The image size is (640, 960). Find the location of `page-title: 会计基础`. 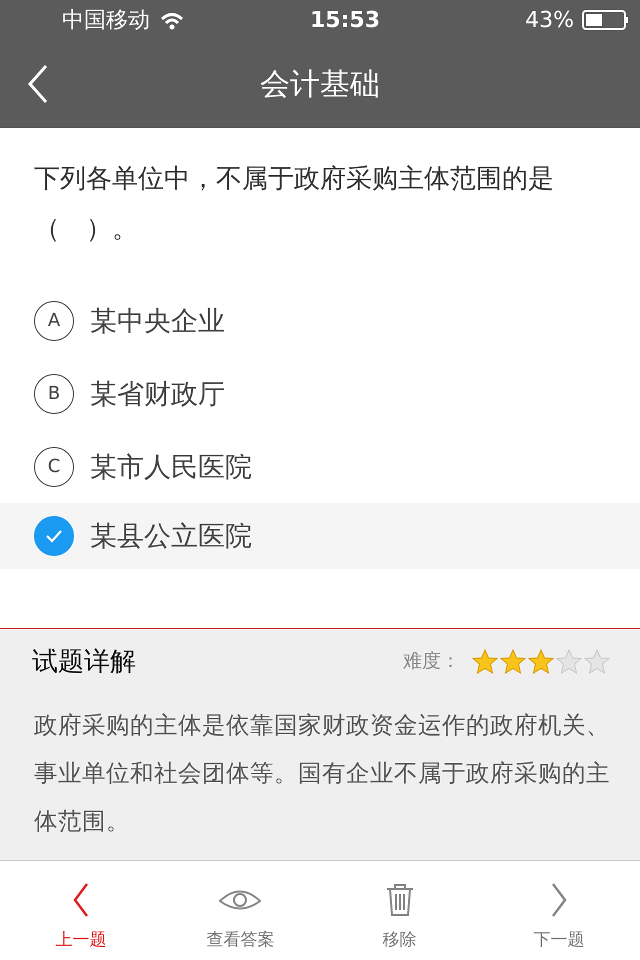

page-title: 会计基础 is located at coordinates (320, 85).